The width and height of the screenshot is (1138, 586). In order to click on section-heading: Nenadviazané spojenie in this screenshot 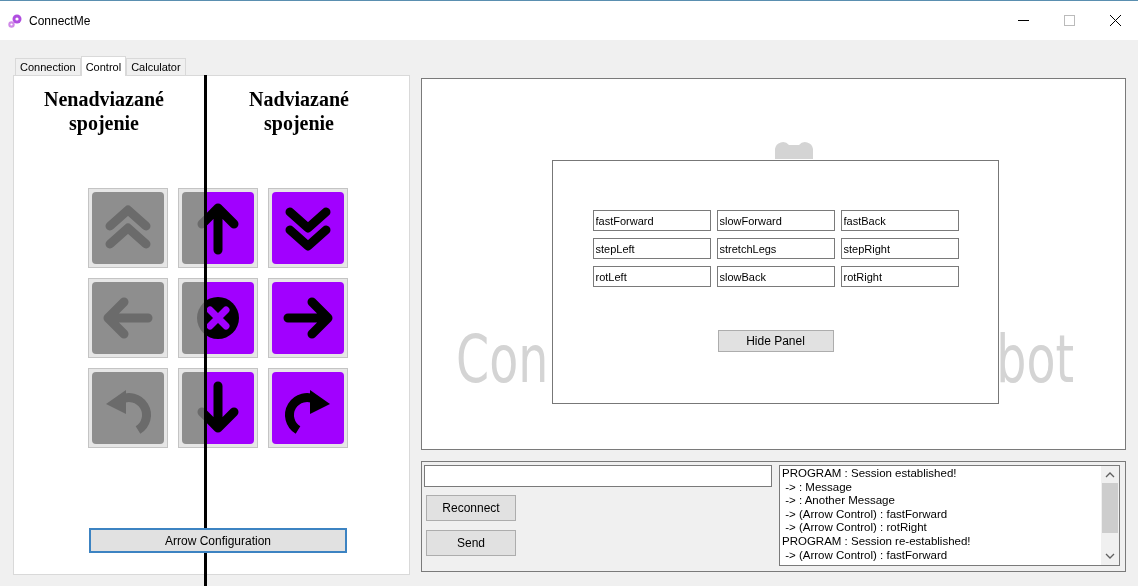, I will do `click(104, 111)`.